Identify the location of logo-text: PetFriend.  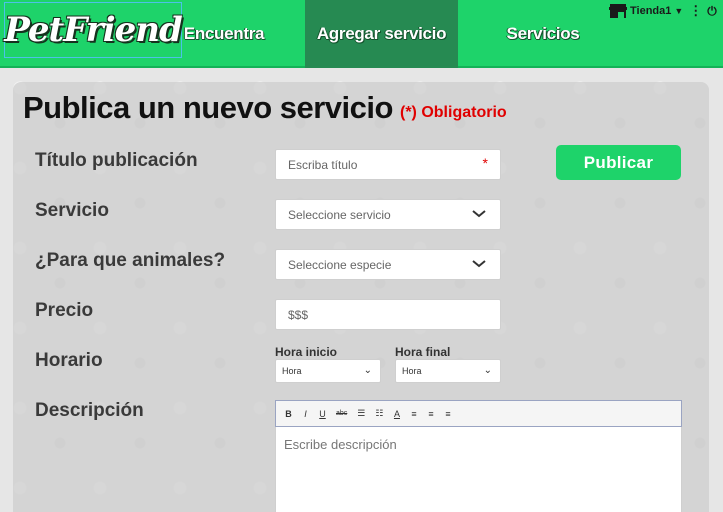
(93, 30).